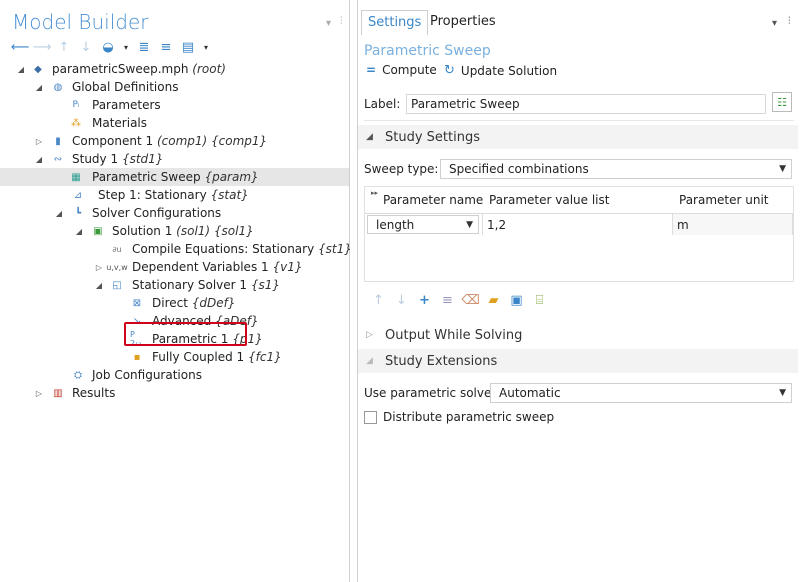  I want to click on tree-item-parametric-sweep: ▦ Parametric Sweep {param}, so click(174, 177).